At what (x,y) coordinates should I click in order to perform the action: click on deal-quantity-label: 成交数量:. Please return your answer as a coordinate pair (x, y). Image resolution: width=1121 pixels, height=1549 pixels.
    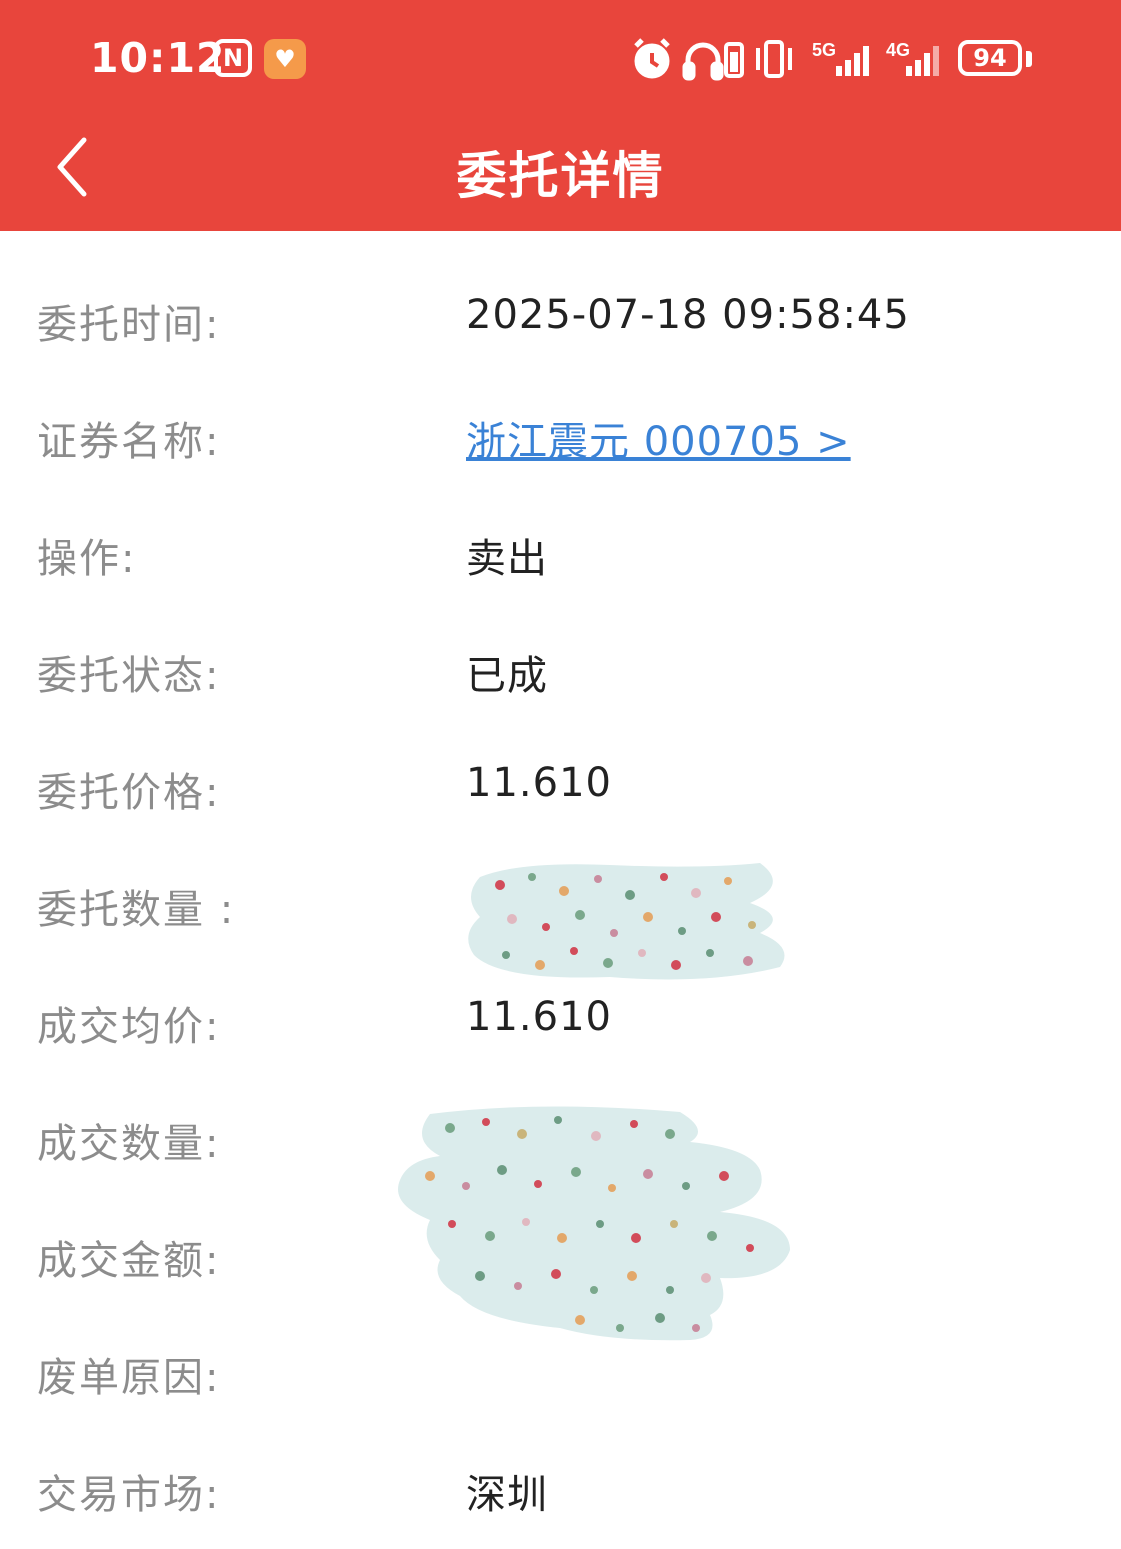
    Looking at the image, I should click on (129, 1144).